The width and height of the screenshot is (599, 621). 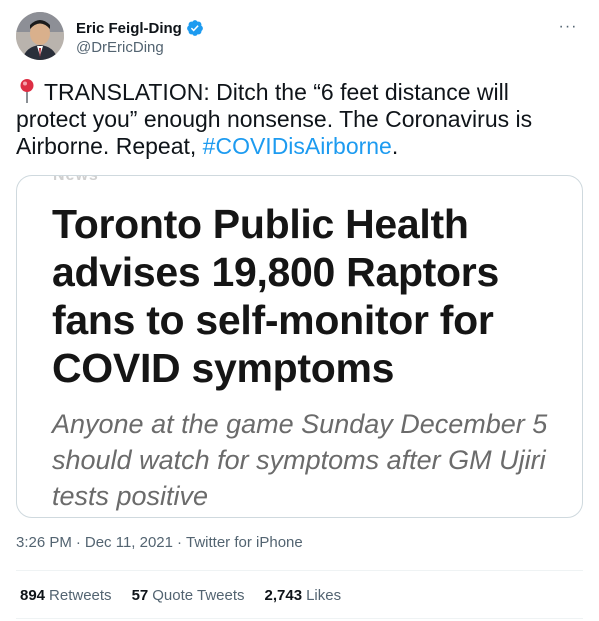 What do you see at coordinates (129, 28) in the screenshot?
I see `display-name: Eric Feigl-Ding` at bounding box center [129, 28].